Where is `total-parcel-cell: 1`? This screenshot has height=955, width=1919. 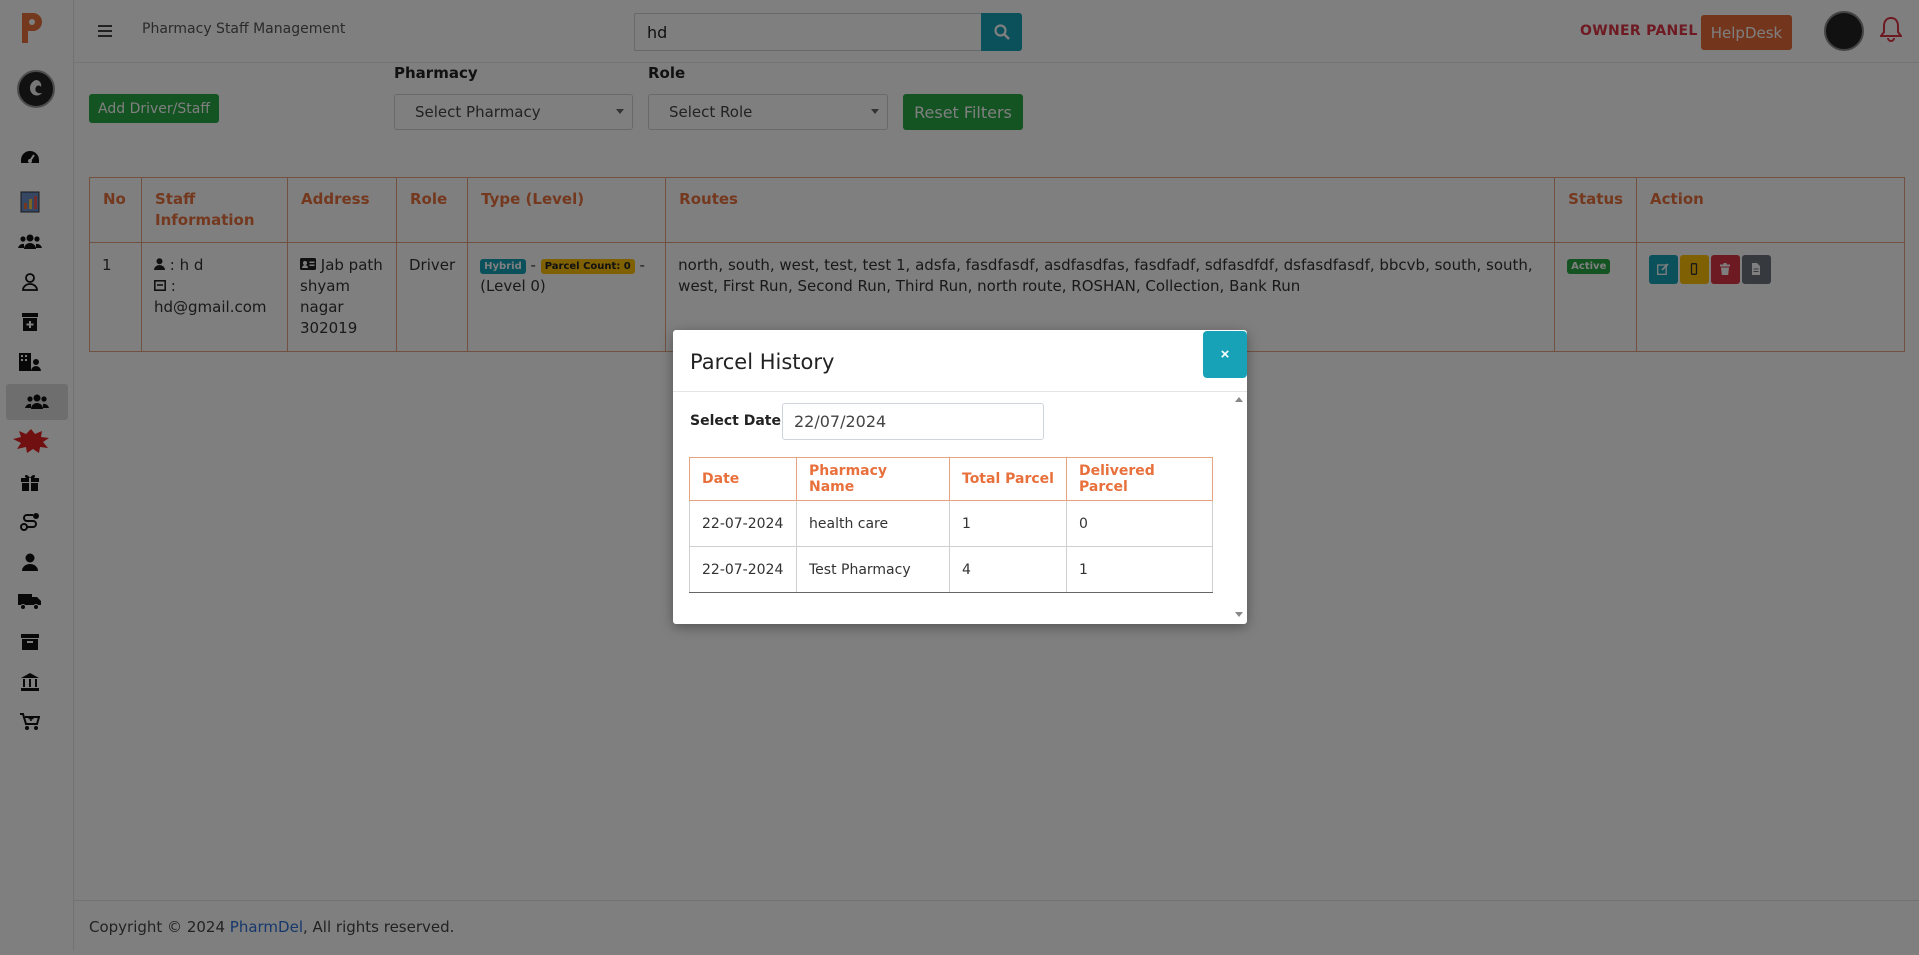 total-parcel-cell: 1 is located at coordinates (1008, 523).